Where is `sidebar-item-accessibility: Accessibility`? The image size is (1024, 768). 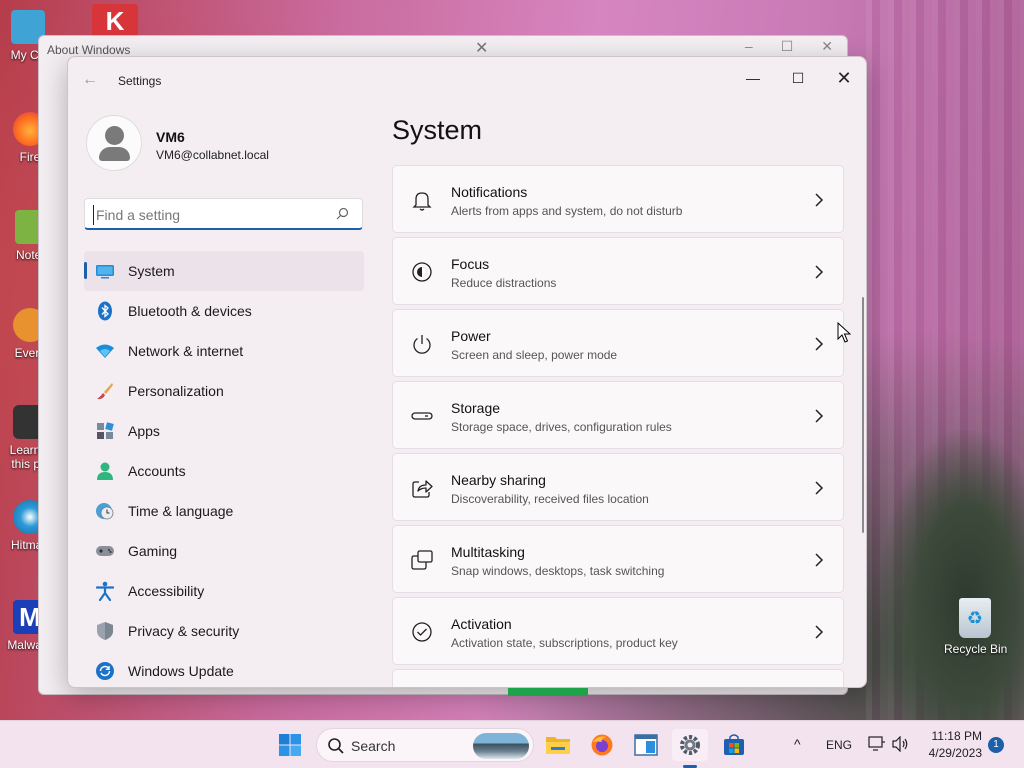 sidebar-item-accessibility: Accessibility is located at coordinates (224, 591).